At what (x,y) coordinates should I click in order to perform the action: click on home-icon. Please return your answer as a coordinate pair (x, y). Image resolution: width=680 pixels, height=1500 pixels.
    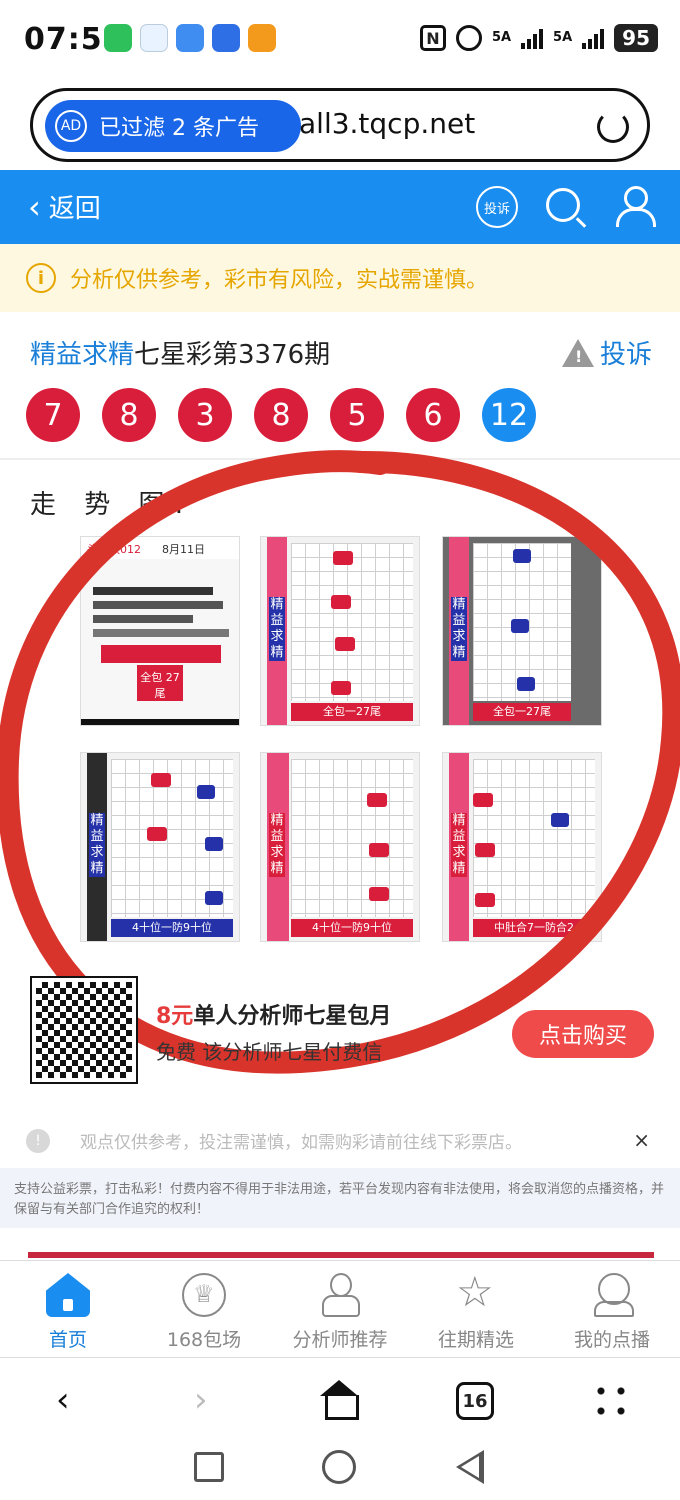
    Looking at the image, I should click on (68, 1295).